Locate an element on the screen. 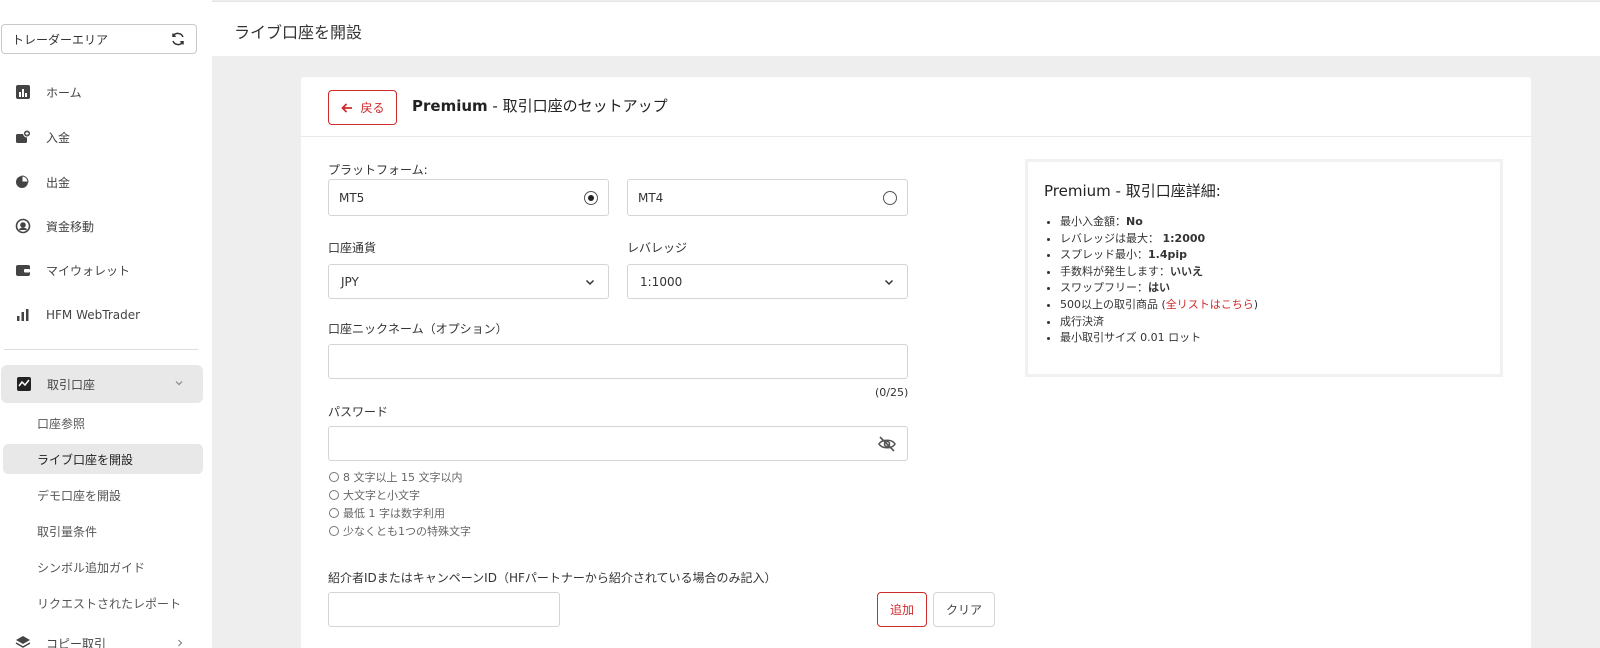 The height and width of the screenshot is (648, 1600). platform-option-label: MT4 is located at coordinates (651, 197).